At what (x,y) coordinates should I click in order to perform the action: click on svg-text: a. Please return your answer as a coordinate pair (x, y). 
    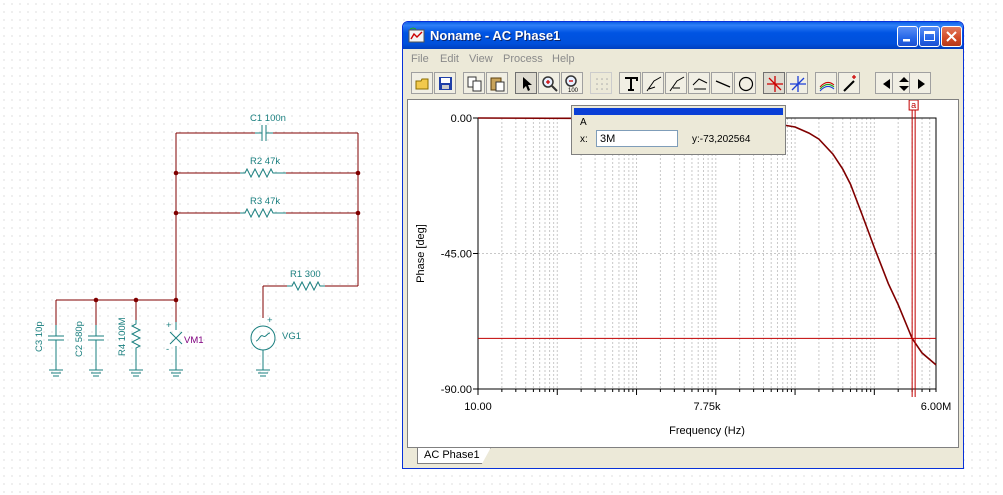
    Looking at the image, I should click on (913, 105).